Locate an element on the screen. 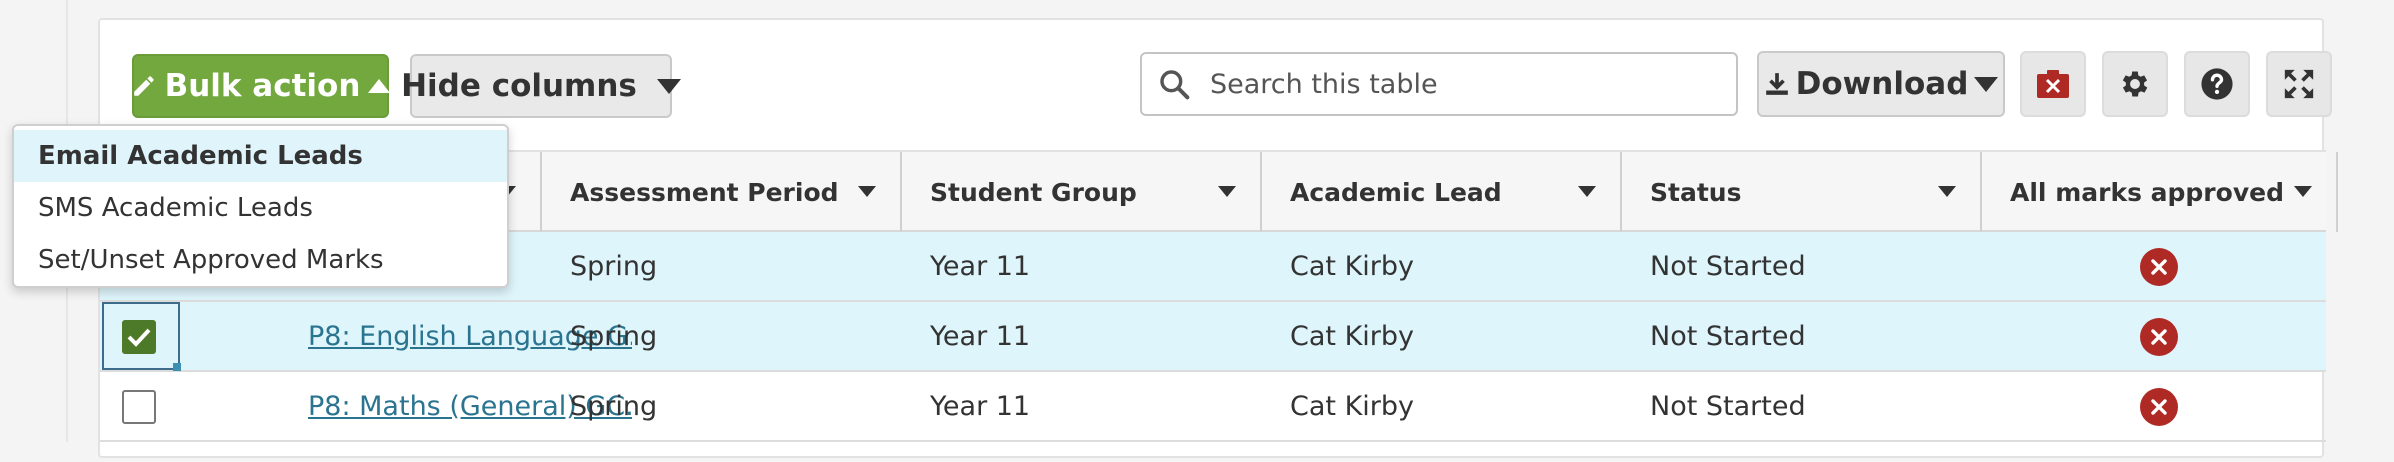  column-header-student-group: Student Group is located at coordinates (1082, 192).